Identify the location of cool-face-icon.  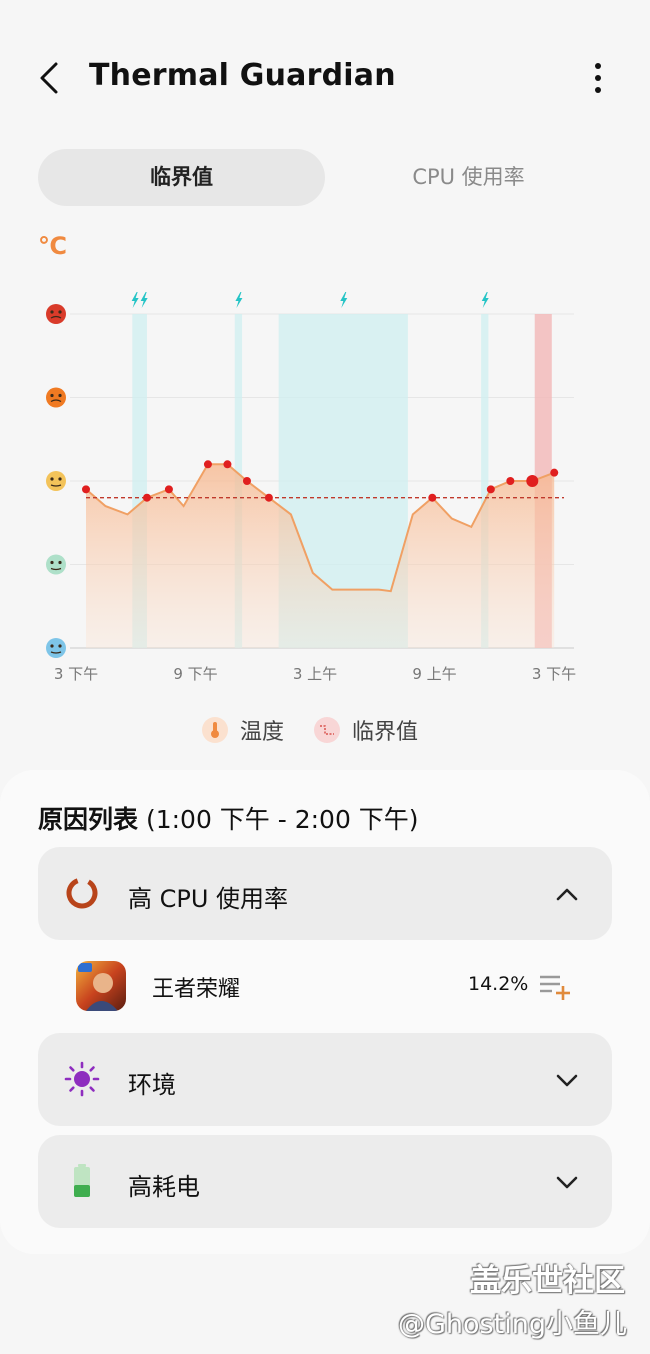
(56, 648).